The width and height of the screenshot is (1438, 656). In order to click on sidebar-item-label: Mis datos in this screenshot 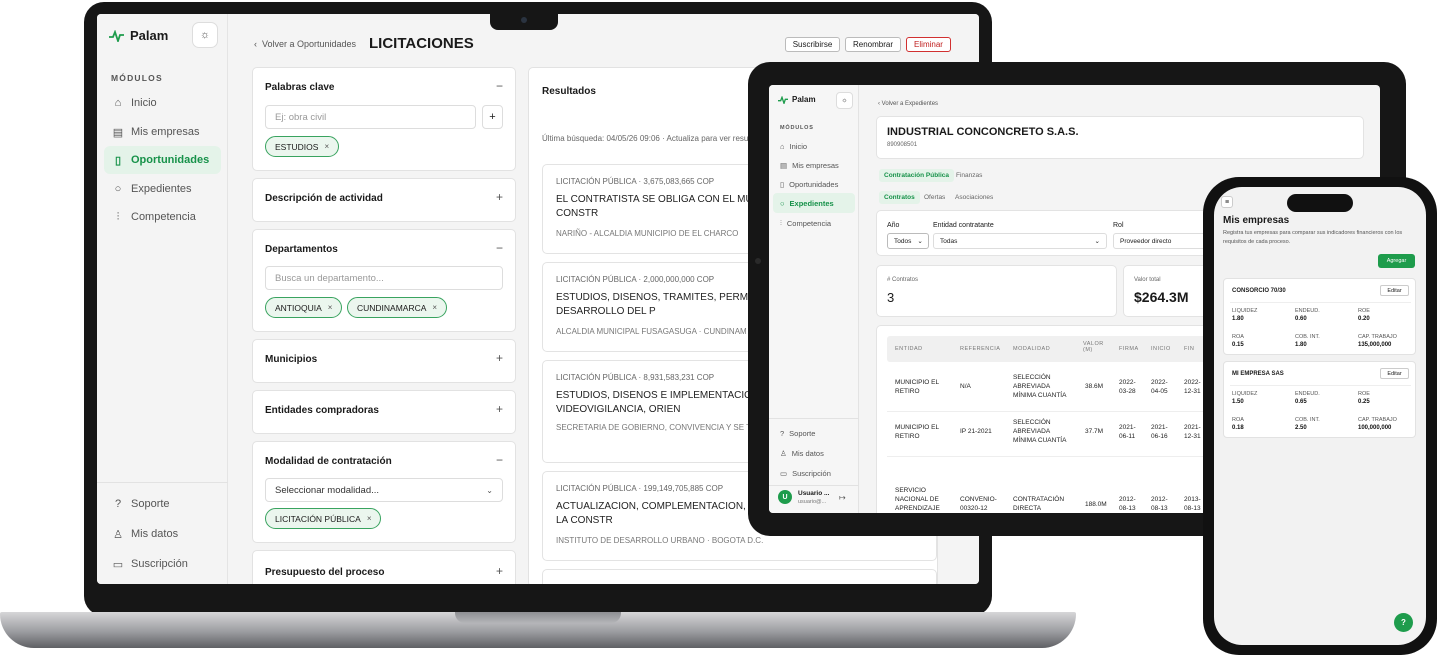, I will do `click(155, 534)`.